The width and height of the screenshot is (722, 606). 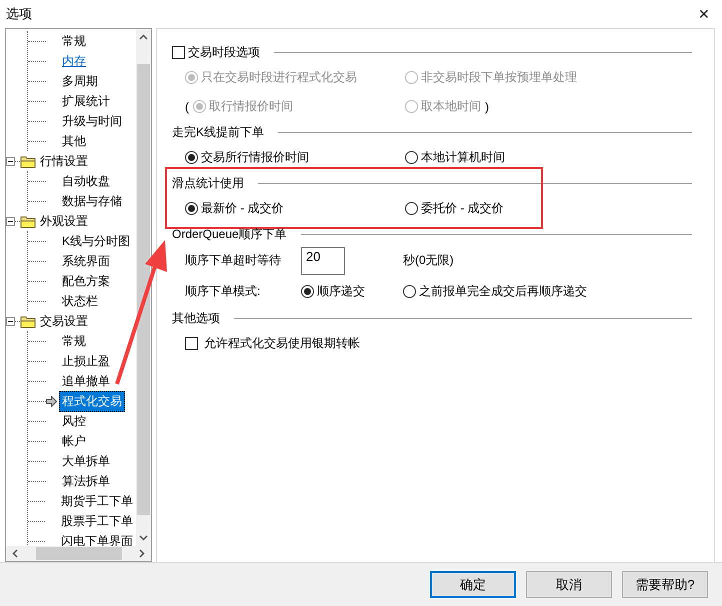 What do you see at coordinates (463, 157) in the screenshot?
I see `option-label: 本地计算机时间` at bounding box center [463, 157].